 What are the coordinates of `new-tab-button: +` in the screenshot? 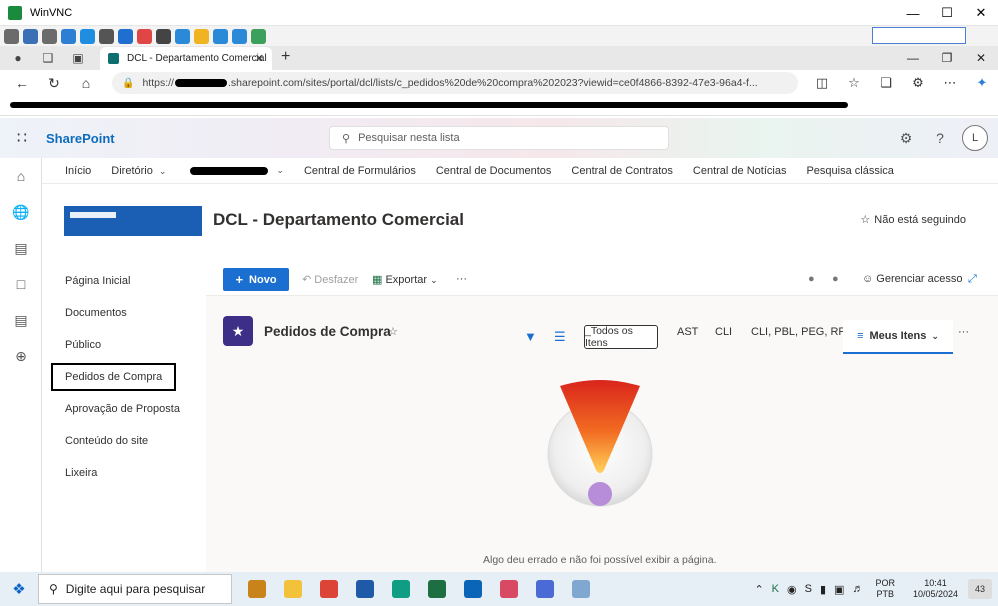 It's located at (285, 57).